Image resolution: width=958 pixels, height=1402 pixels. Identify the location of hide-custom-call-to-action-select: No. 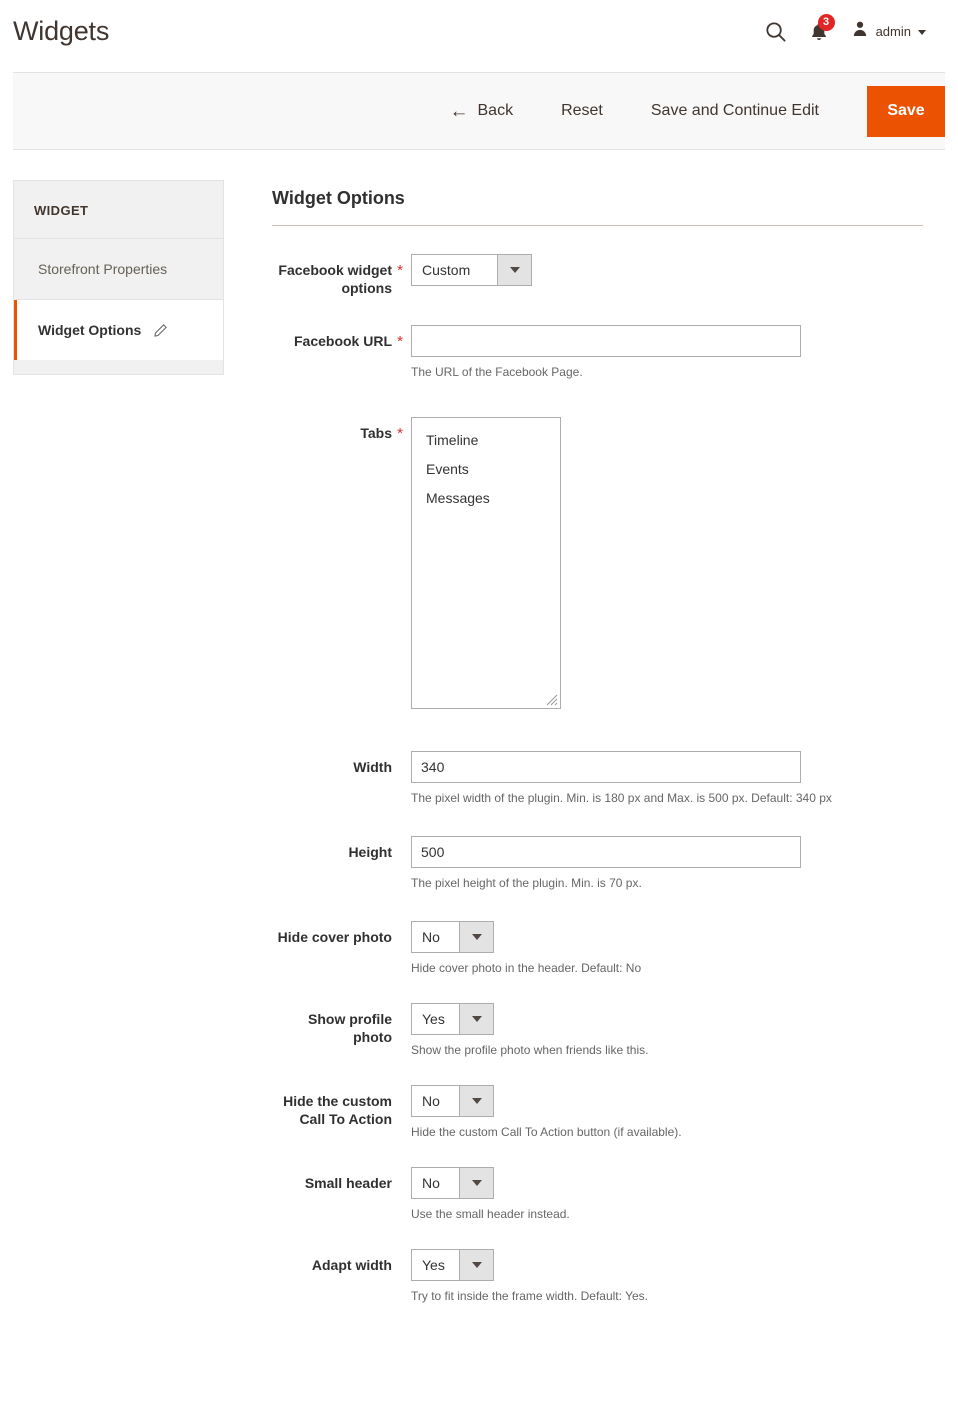
(452, 1101).